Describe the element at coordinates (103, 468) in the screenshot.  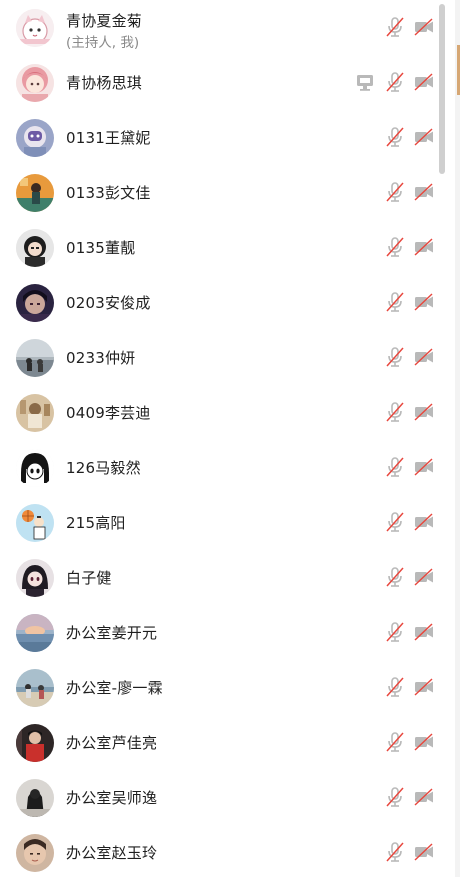
I see `participant-name: 126马毅然` at that location.